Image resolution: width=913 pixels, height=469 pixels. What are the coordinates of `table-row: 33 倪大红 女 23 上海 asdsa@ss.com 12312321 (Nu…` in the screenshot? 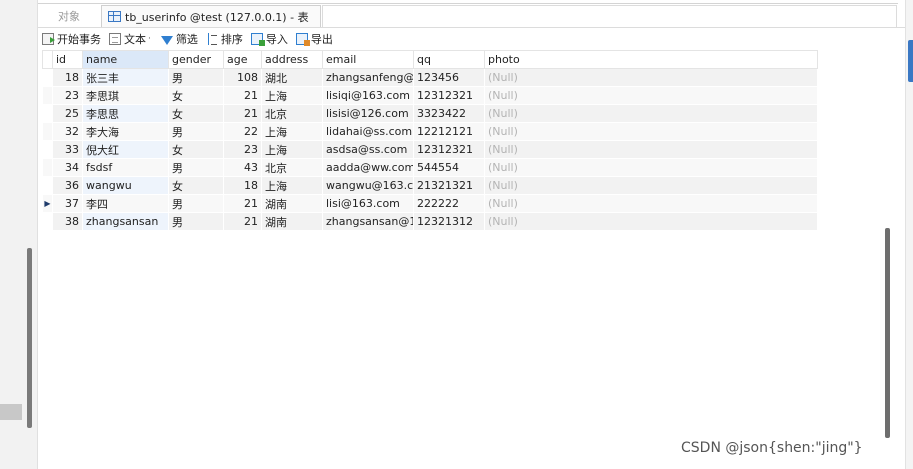 It's located at (430, 149).